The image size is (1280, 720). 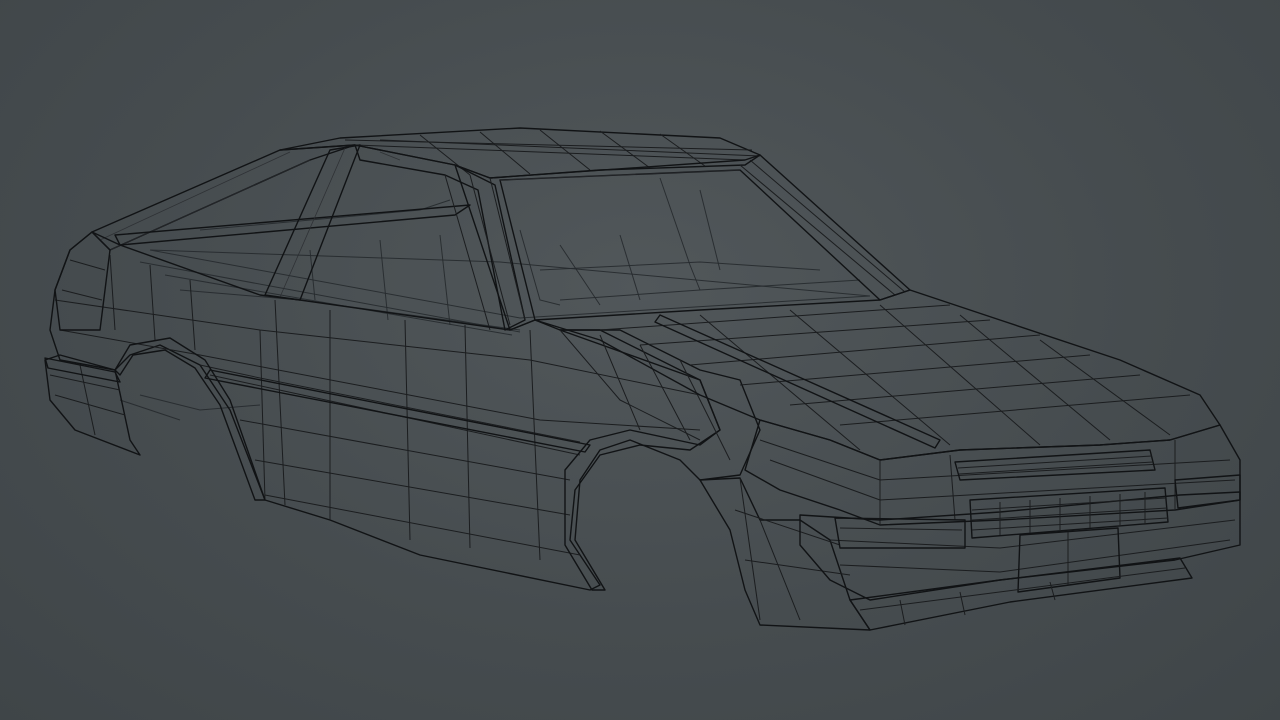 I want to click on rear-bumper, so click(x=92, y=405).